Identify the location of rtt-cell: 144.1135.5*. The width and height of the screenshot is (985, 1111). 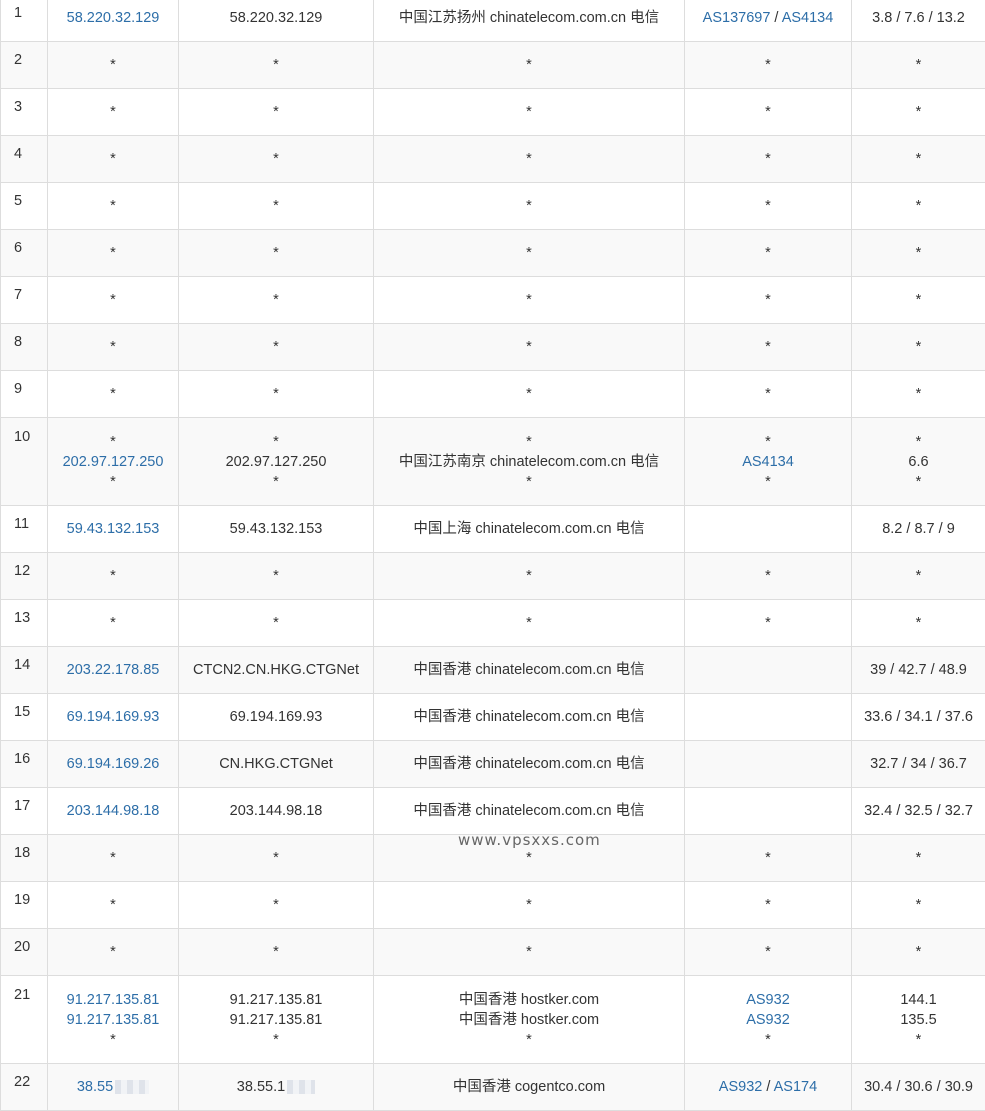
(918, 1020).